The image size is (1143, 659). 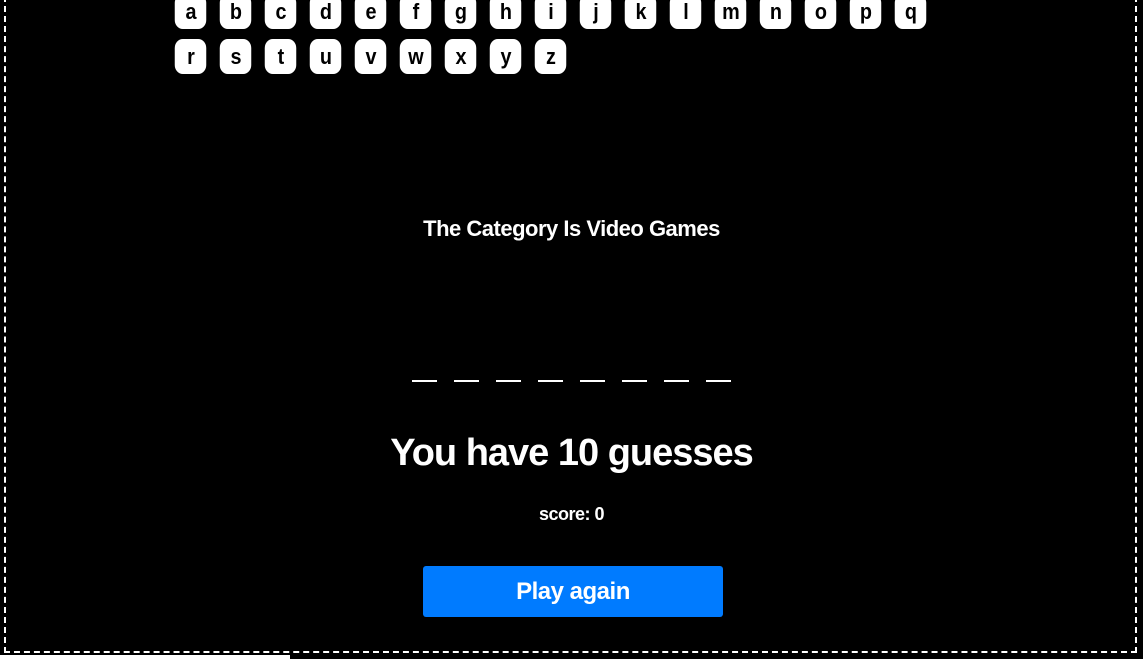 What do you see at coordinates (820, 14) in the screenshot?
I see `letter-key-o: o` at bounding box center [820, 14].